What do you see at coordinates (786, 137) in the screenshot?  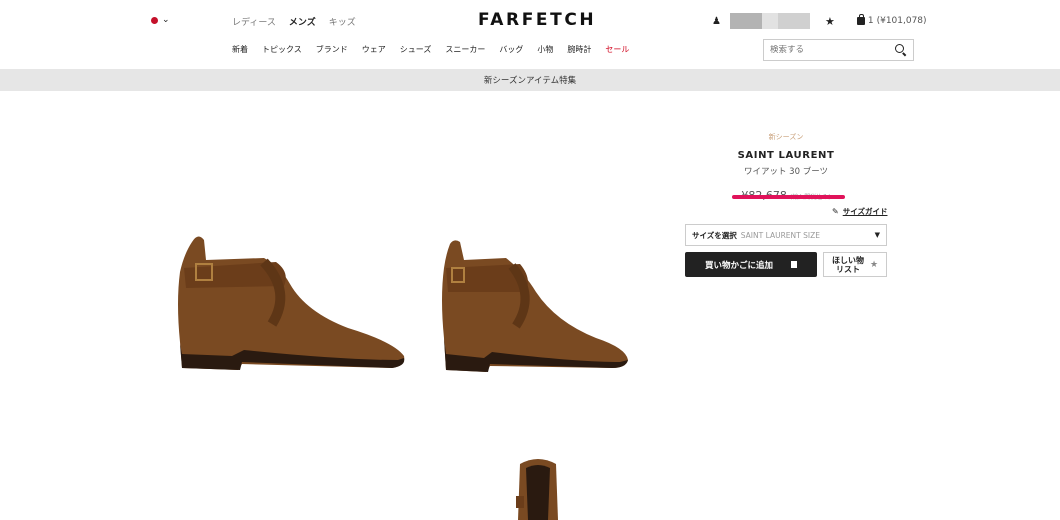 I see `new-season-tag: 新シーズン` at bounding box center [786, 137].